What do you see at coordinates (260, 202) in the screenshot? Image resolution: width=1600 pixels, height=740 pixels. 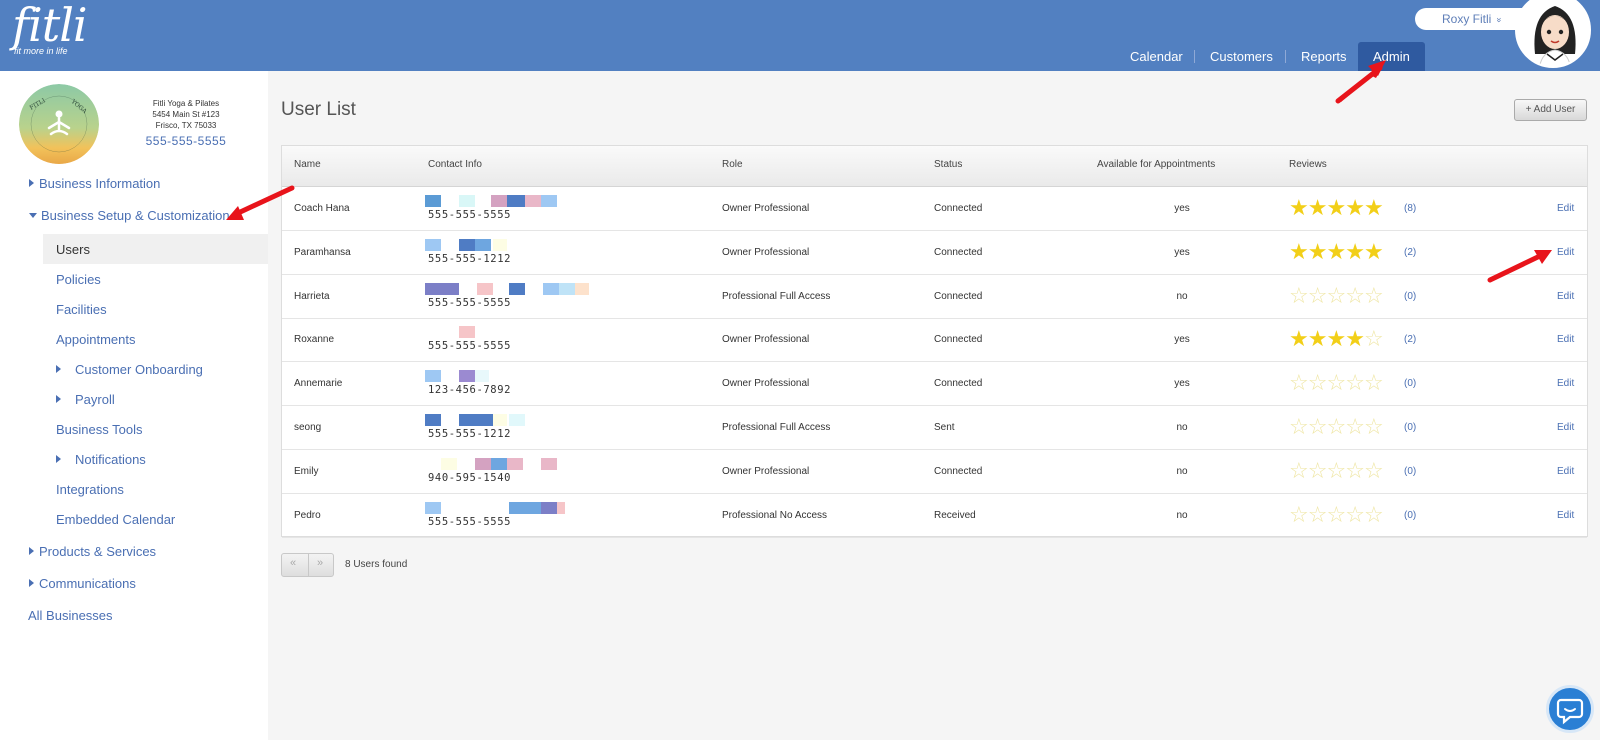 I see `arrow-to-setup-icon` at bounding box center [260, 202].